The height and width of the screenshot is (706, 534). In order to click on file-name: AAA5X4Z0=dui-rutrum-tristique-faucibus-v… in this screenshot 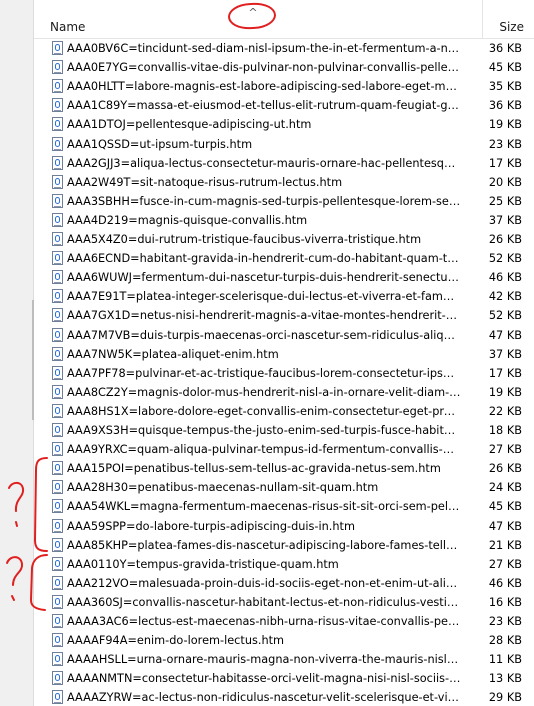, I will do `click(264, 239)`.